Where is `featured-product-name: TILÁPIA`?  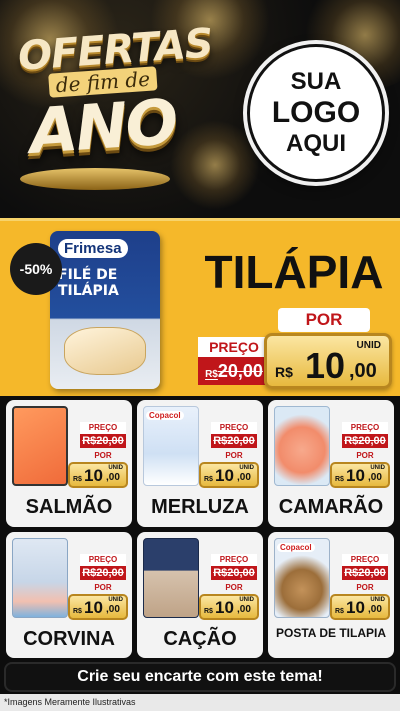
featured-product-name: TILÁPIA is located at coordinates (294, 272).